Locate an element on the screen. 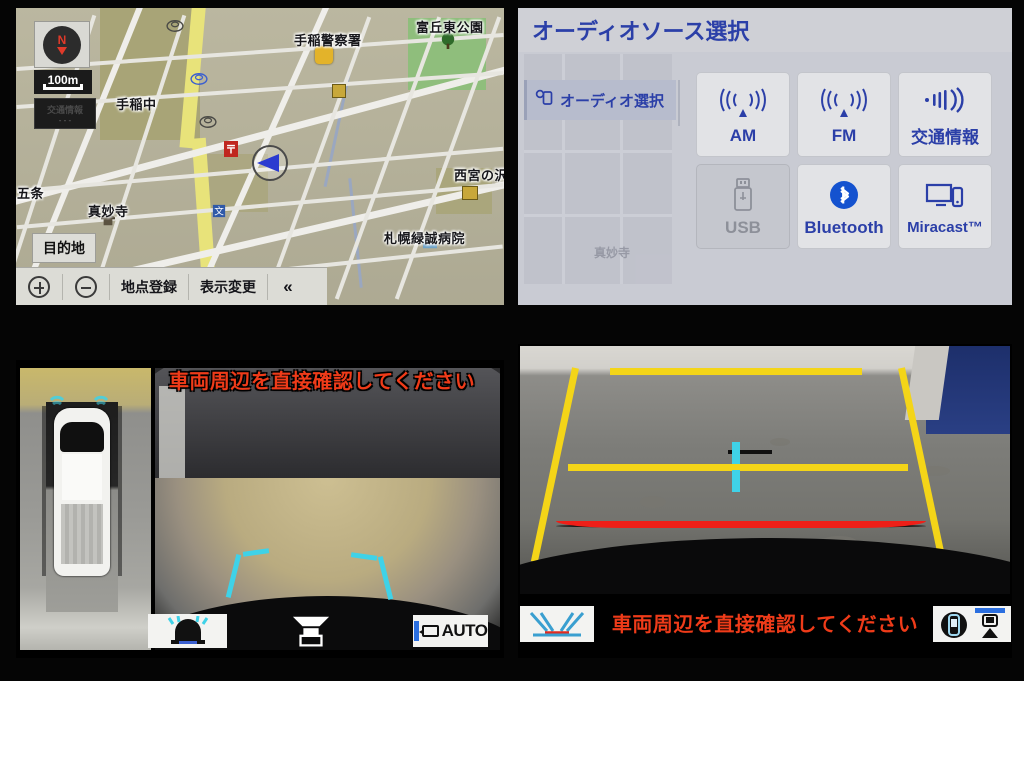 The image size is (1024, 768). rear-view-switch-icon is located at coordinates (954, 625).